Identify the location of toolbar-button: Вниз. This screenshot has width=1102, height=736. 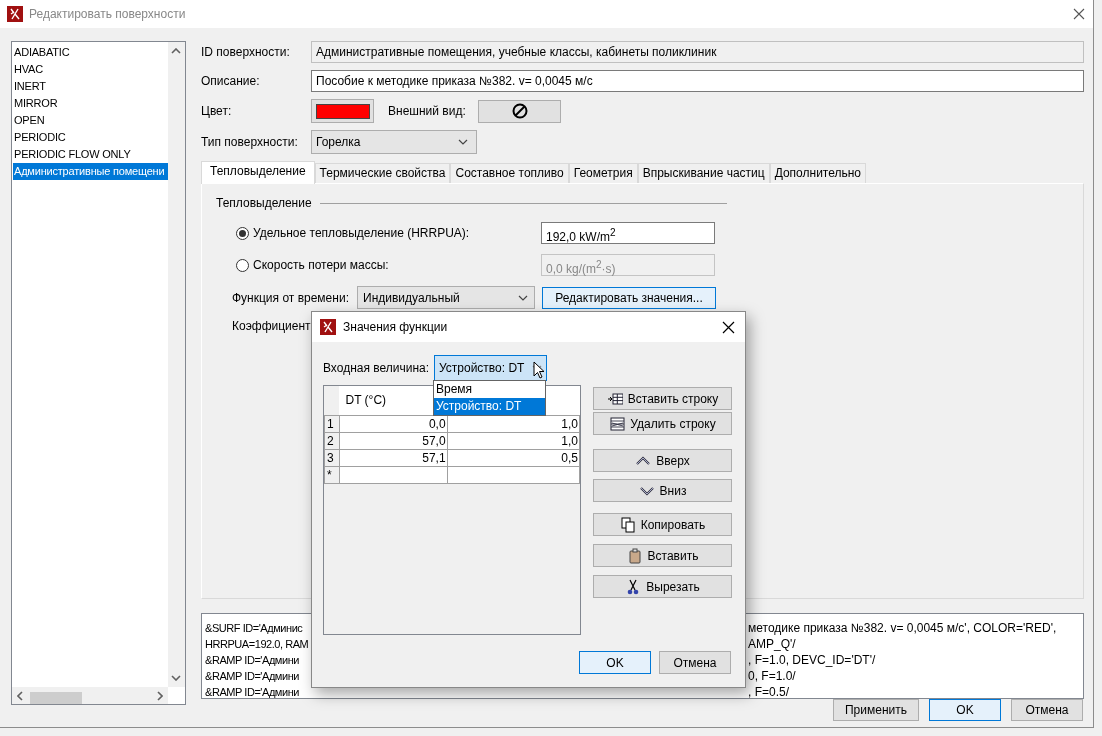
(662, 490).